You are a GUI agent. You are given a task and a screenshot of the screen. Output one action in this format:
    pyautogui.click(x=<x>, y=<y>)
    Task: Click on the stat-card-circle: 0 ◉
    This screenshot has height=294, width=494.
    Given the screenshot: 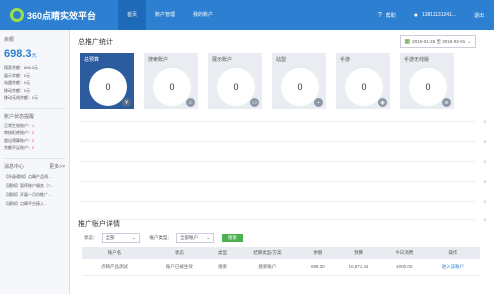 What is the action you would take?
    pyautogui.click(x=366, y=87)
    